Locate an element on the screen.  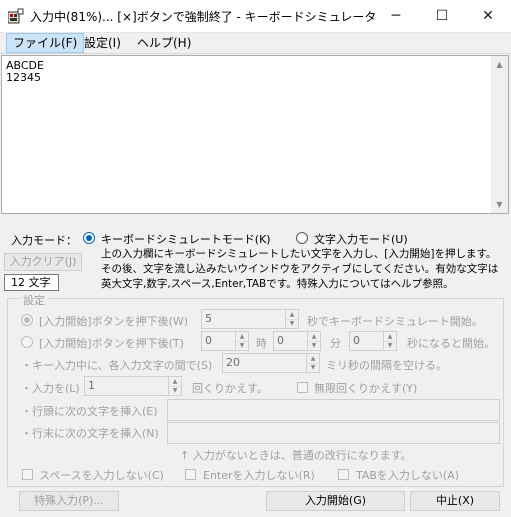
no-enter-label: Enterを入力しない(R) is located at coordinates (259, 475).